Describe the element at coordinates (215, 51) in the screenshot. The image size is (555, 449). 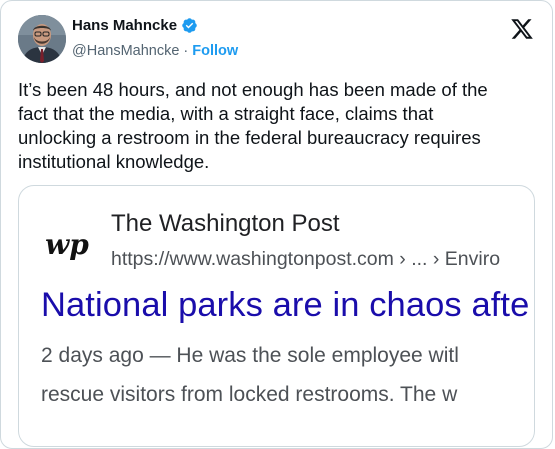
I see `follow-button: Follow` at that location.